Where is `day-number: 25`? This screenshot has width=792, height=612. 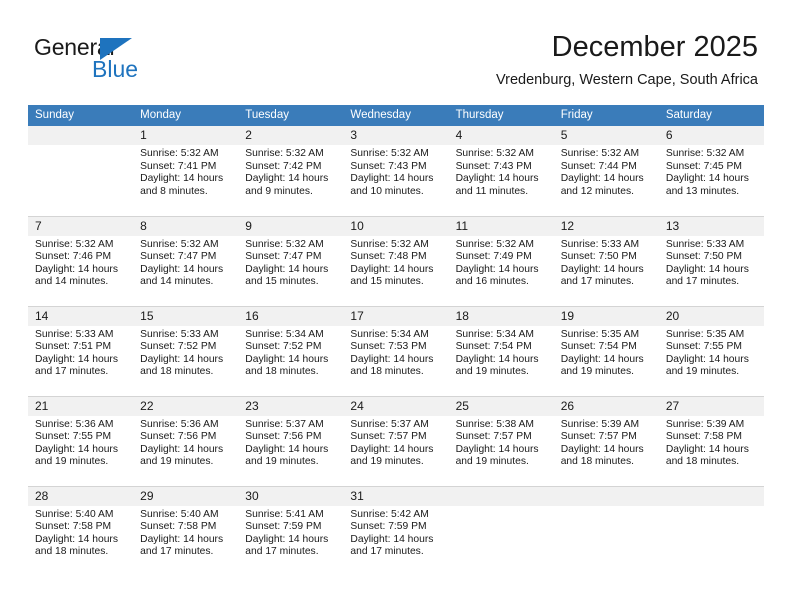
day-number: 25 is located at coordinates (501, 406).